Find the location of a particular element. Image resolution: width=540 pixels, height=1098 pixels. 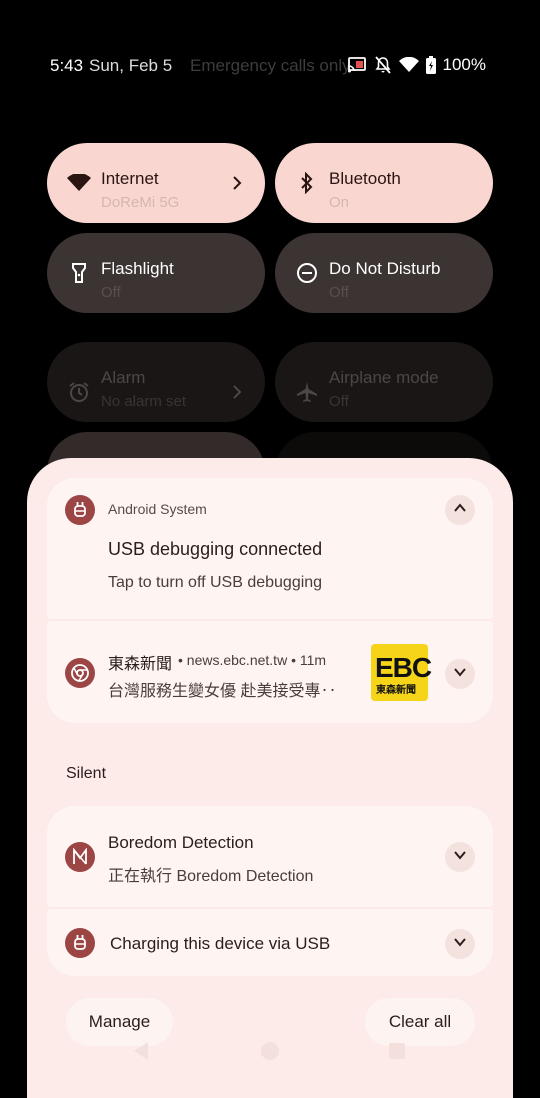

carrier-text: Emergency calls only is located at coordinates (270, 65).